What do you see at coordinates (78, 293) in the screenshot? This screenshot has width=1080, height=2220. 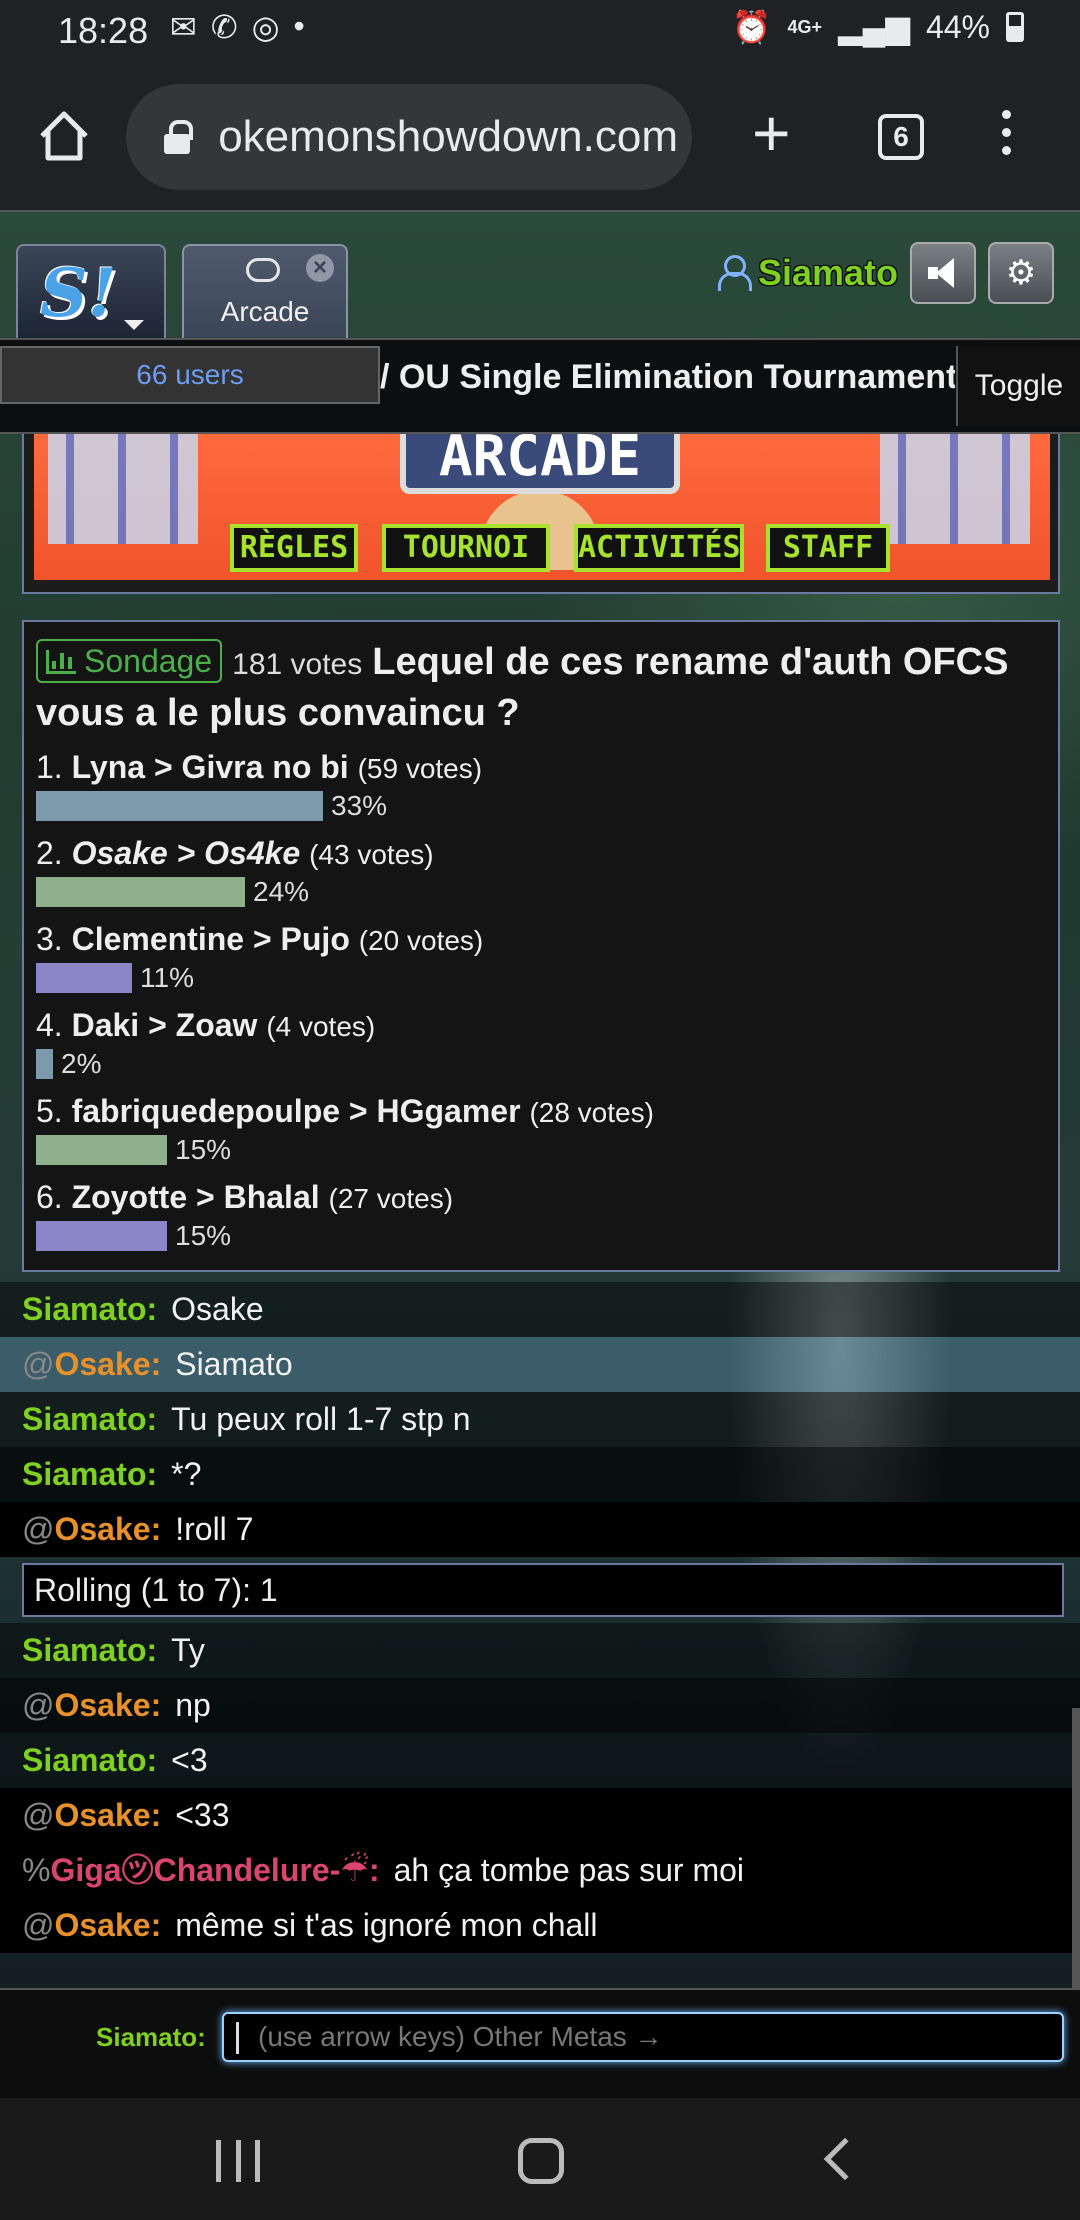 I see `showdown-logo: S!` at bounding box center [78, 293].